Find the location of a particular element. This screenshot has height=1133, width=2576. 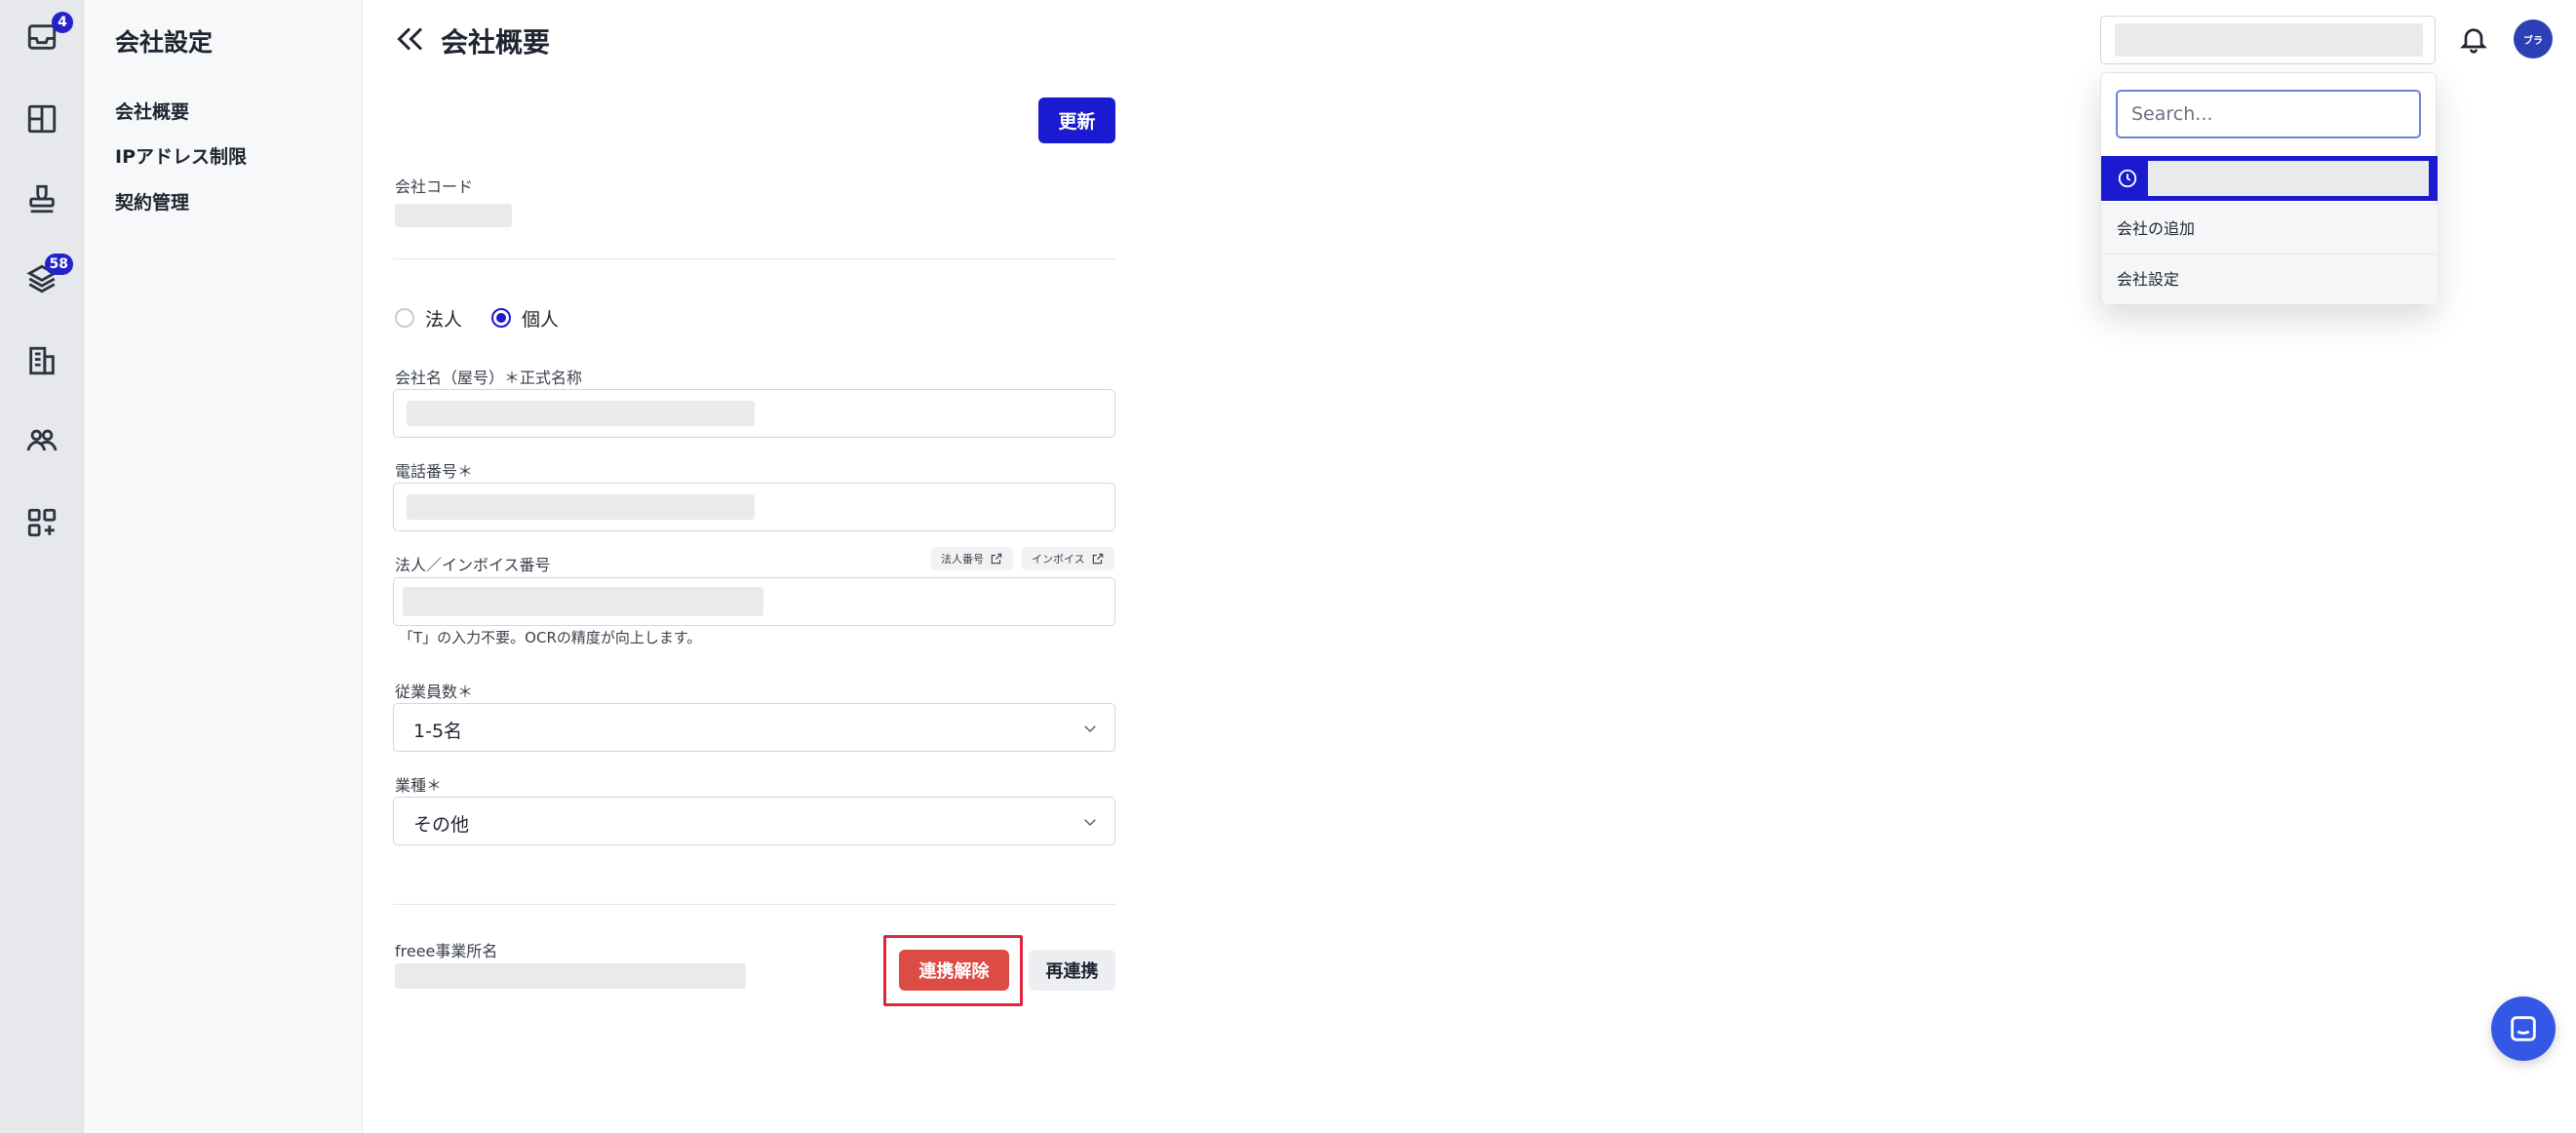

invoice-link: インボイス is located at coordinates (1068, 559).